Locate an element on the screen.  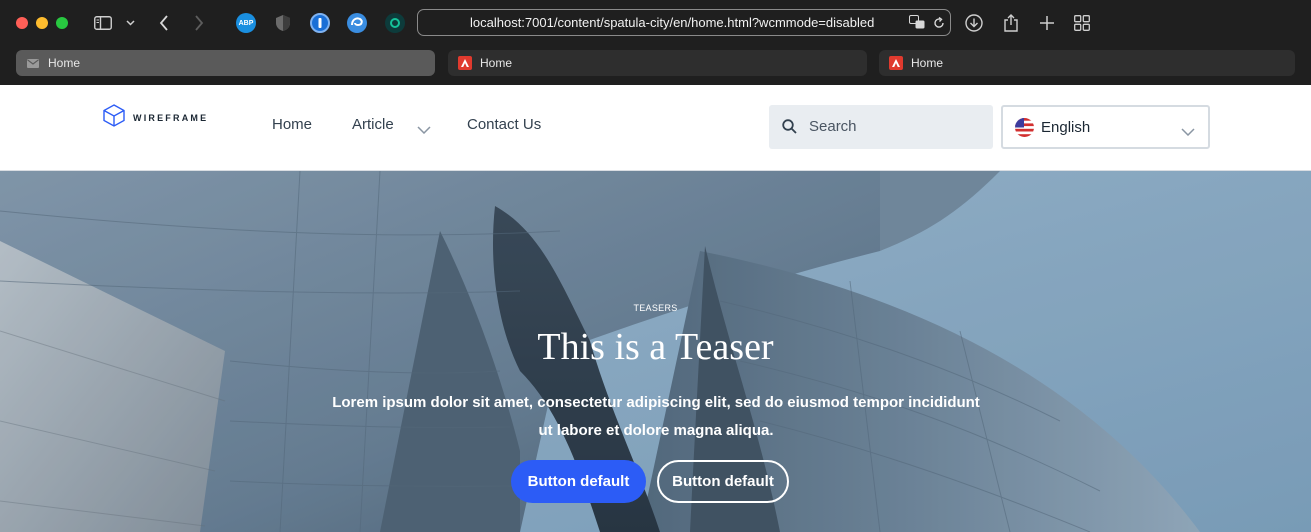
close-window-button is located at coordinates (22, 23).